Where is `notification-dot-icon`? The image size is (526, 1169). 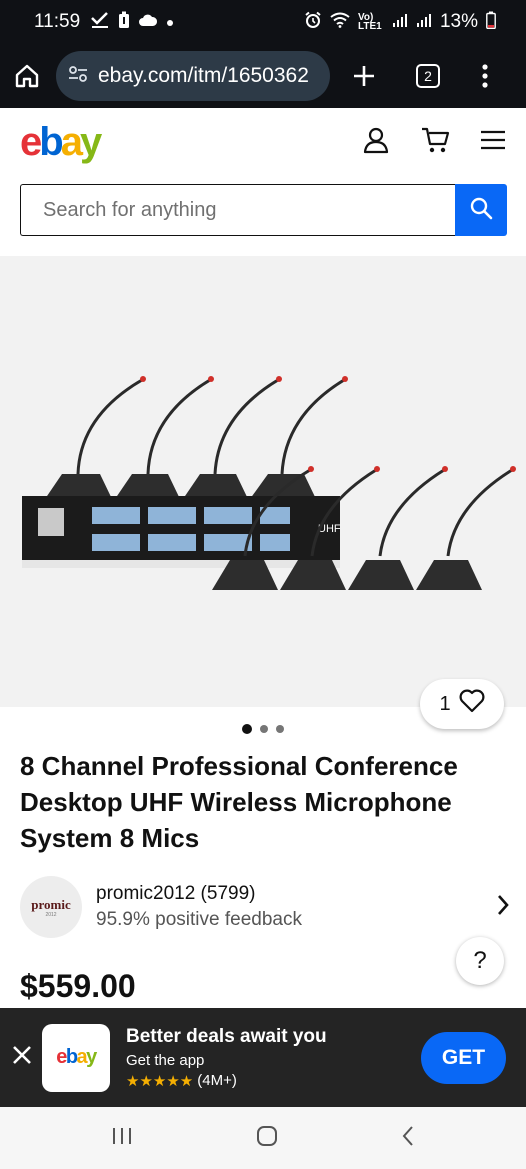
notification-dot-icon is located at coordinates (170, 22).